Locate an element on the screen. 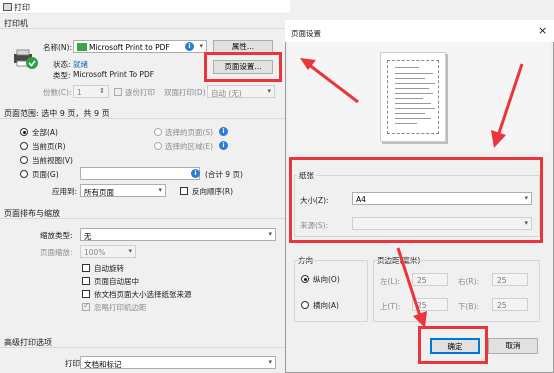 The width and height of the screenshot is (554, 373). status-label: 状态: is located at coordinates (62, 64).